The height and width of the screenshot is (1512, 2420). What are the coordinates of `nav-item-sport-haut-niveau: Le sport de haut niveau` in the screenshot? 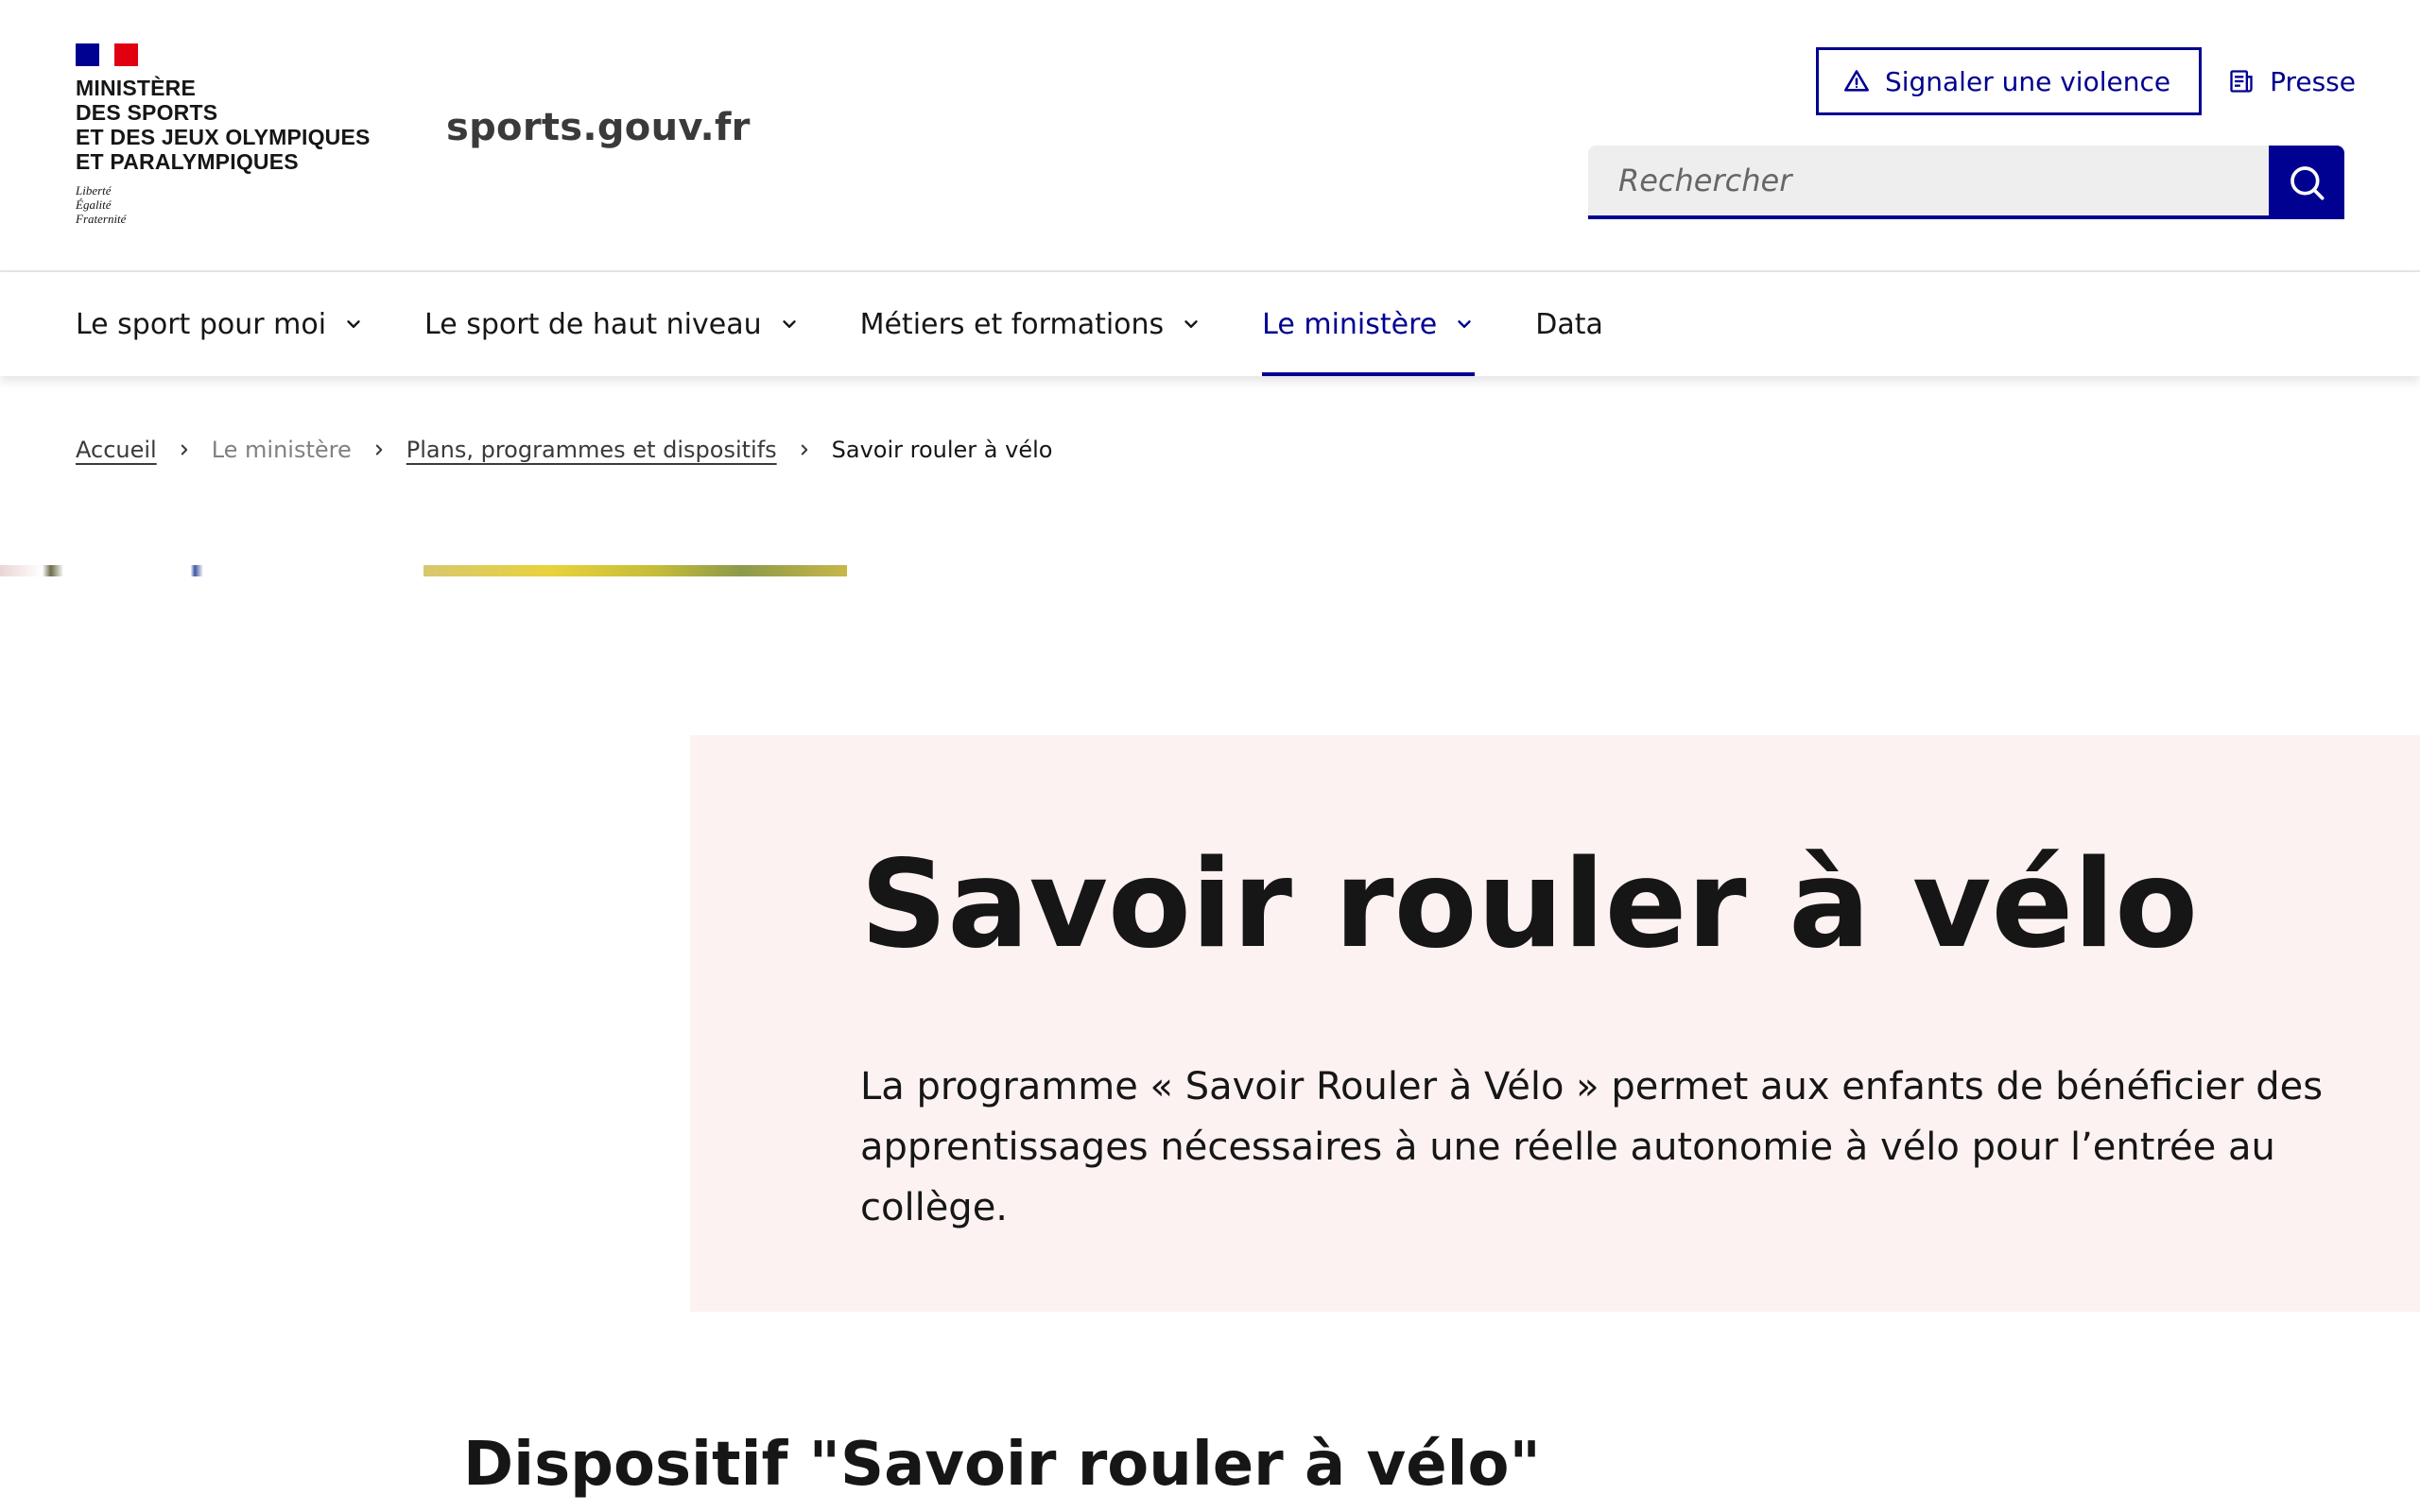 It's located at (612, 324).